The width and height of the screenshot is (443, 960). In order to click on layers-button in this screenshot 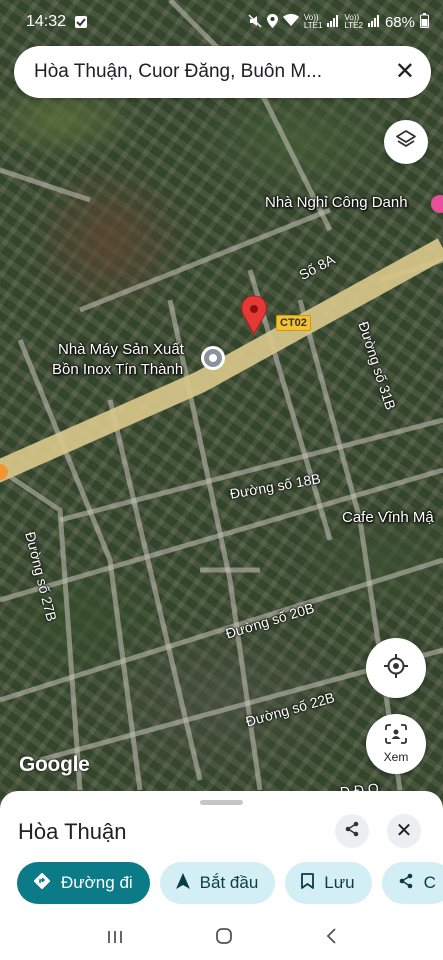, I will do `click(406, 142)`.